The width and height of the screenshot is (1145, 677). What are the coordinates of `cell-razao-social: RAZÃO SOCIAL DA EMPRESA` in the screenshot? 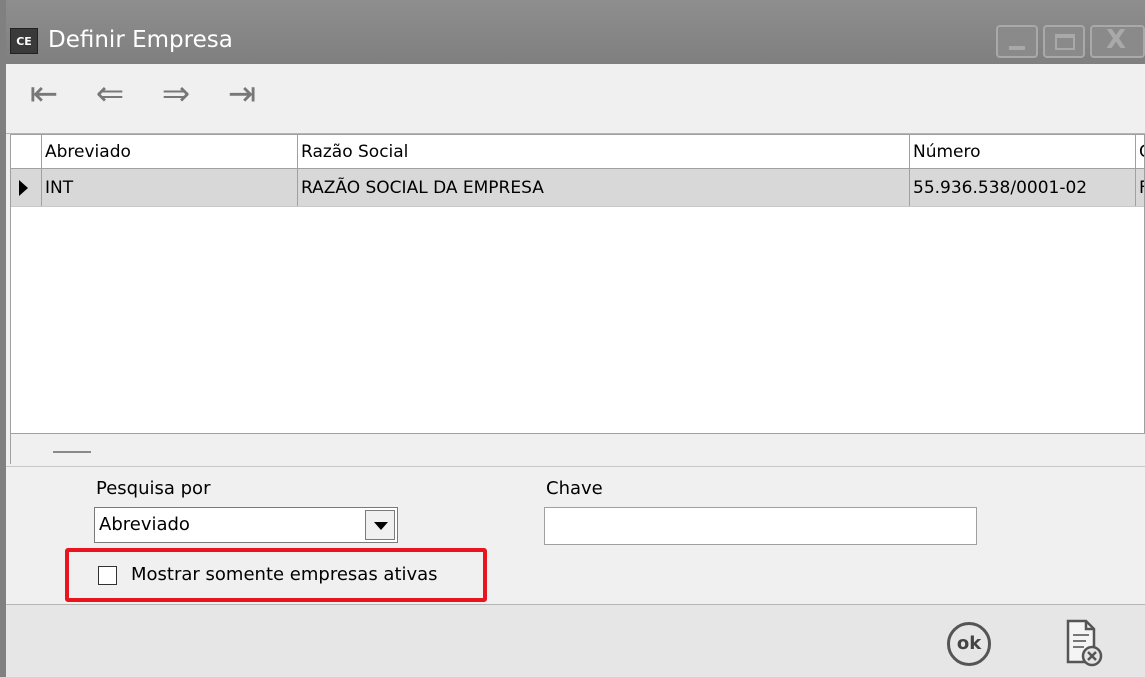 It's located at (604, 187).